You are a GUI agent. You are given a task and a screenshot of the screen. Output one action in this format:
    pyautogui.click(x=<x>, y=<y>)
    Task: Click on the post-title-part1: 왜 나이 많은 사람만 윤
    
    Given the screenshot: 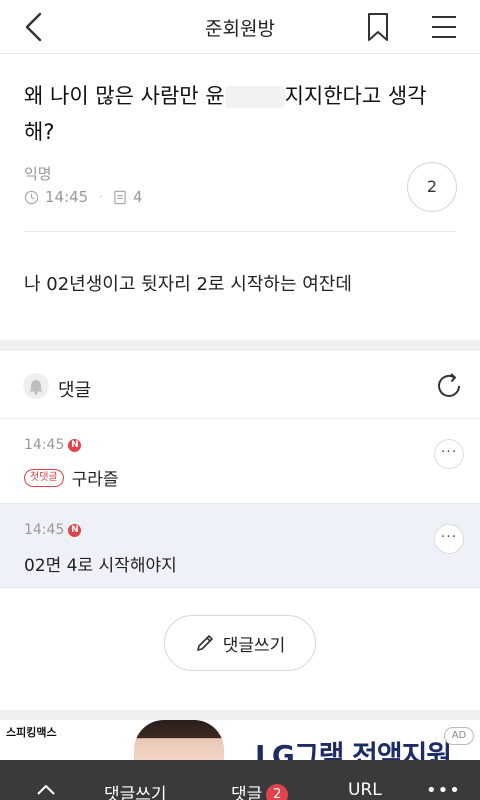 What is the action you would take?
    pyautogui.click(x=124, y=96)
    